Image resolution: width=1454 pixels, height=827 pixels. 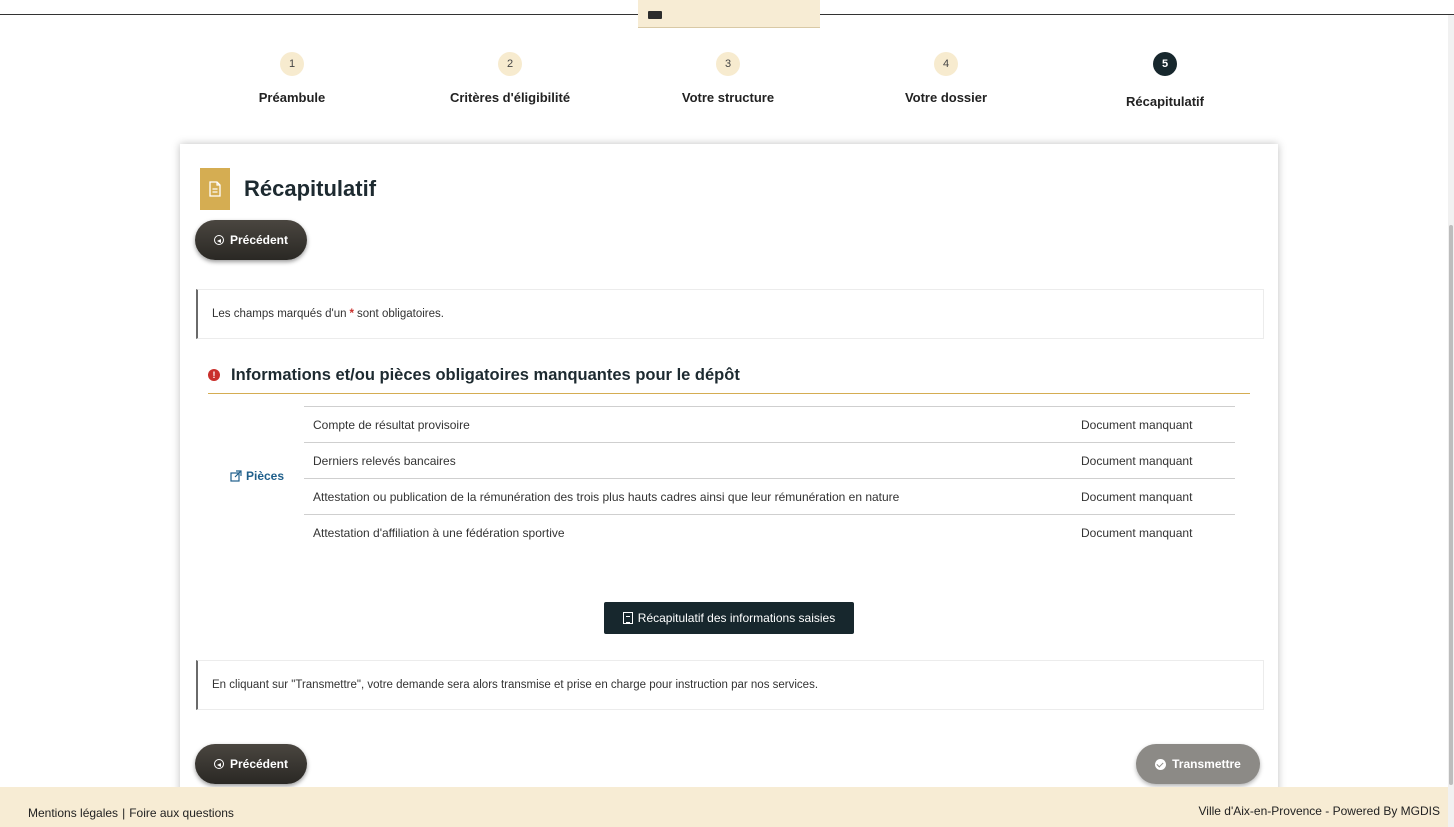 What do you see at coordinates (352, 314) in the screenshot?
I see `required-star: *` at bounding box center [352, 314].